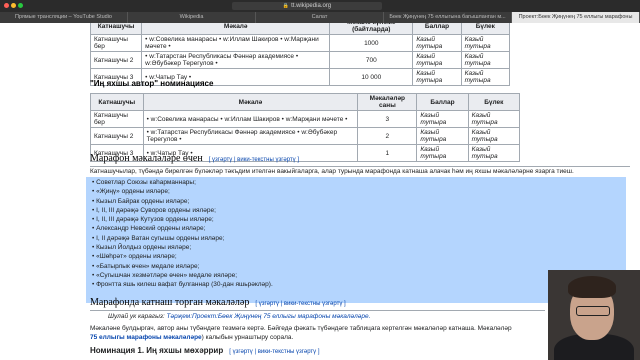 This screenshot has width=640, height=360. Describe the element at coordinates (157, 350) in the screenshot. I see `section-title: Номинация 1. Иң яхшы мөхәррир` at that location.